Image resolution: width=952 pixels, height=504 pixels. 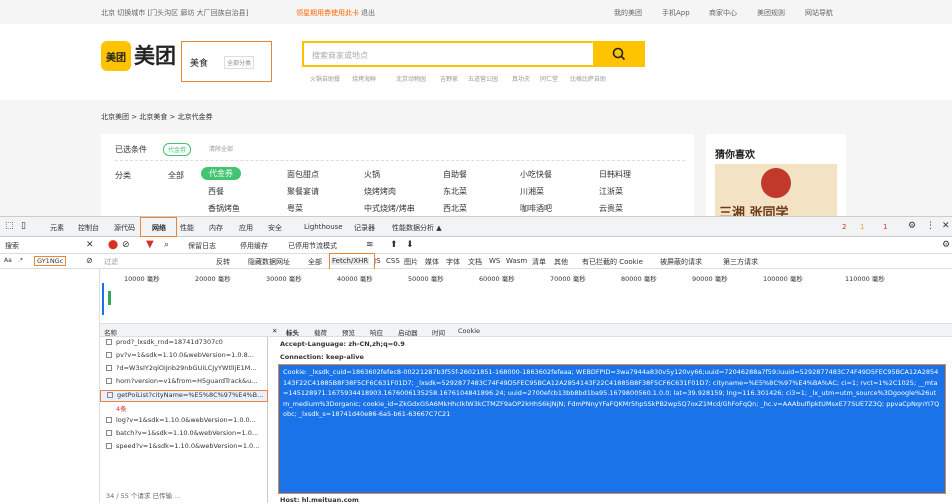 What do you see at coordinates (536, 174) in the screenshot?
I see `category-item: 小吃快餐` at bounding box center [536, 174].